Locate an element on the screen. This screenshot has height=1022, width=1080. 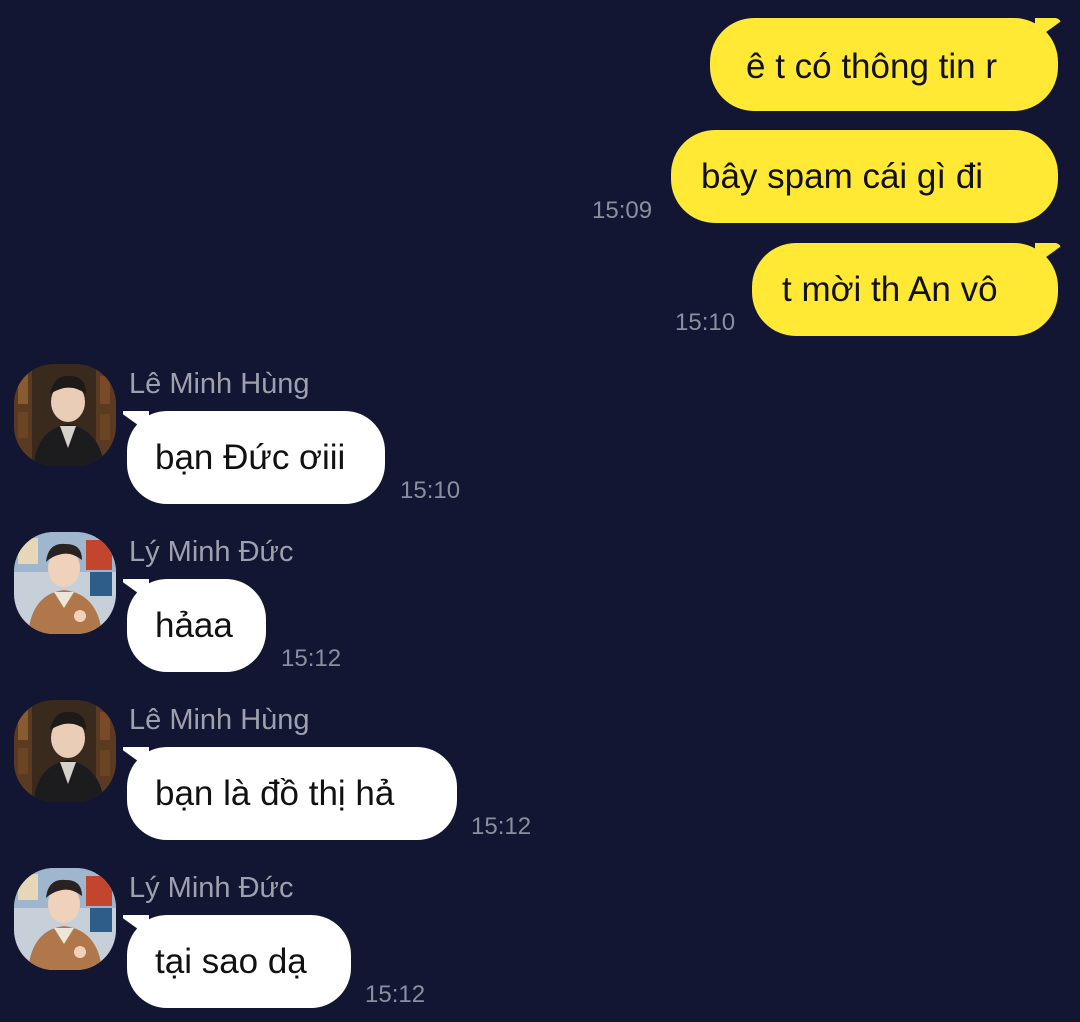
message-text: hảaa is located at coordinates (194, 625).